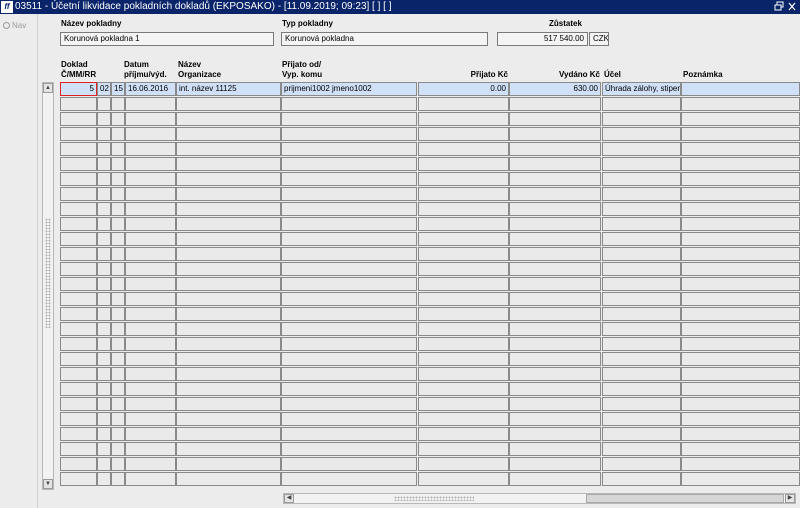  What do you see at coordinates (48, 273) in the screenshot?
I see `scrollbar-grip` at bounding box center [48, 273].